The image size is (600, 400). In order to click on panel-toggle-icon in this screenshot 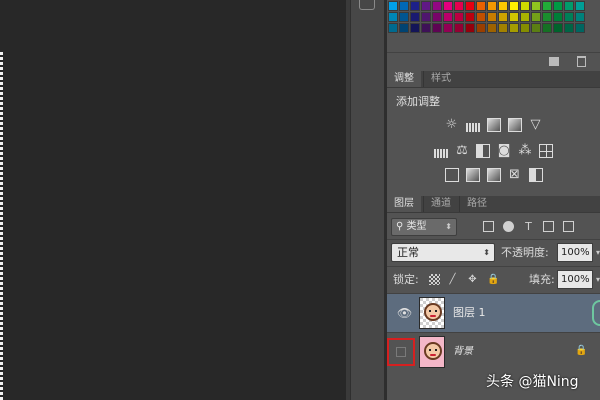, I will do `click(367, 5)`.